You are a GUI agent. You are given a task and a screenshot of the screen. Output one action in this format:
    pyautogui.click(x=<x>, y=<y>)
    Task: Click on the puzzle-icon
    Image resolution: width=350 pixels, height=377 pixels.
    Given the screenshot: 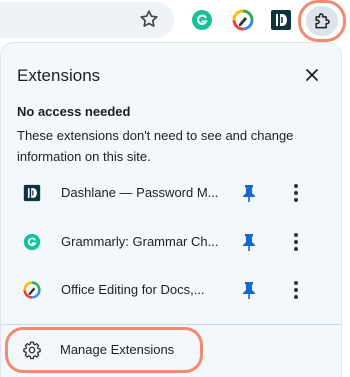 What is the action you would take?
    pyautogui.click(x=322, y=21)
    